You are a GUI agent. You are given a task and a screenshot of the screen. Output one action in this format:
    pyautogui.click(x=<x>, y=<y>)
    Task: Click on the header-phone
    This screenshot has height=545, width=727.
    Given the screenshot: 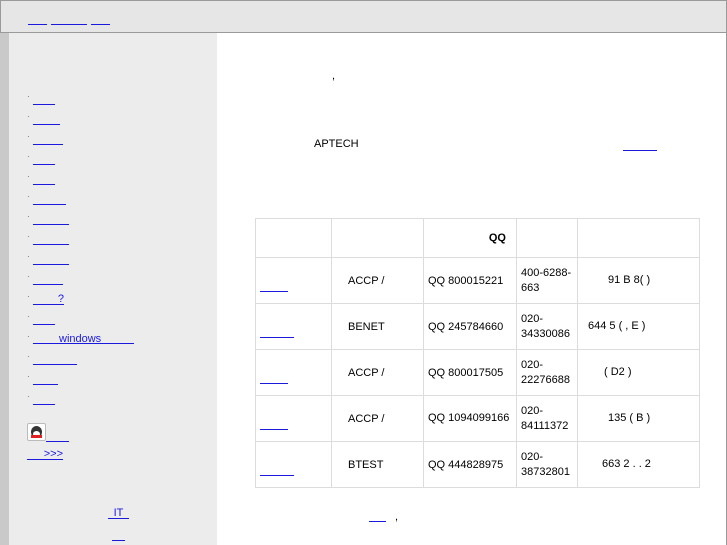 What is the action you would take?
    pyautogui.click(x=547, y=238)
    